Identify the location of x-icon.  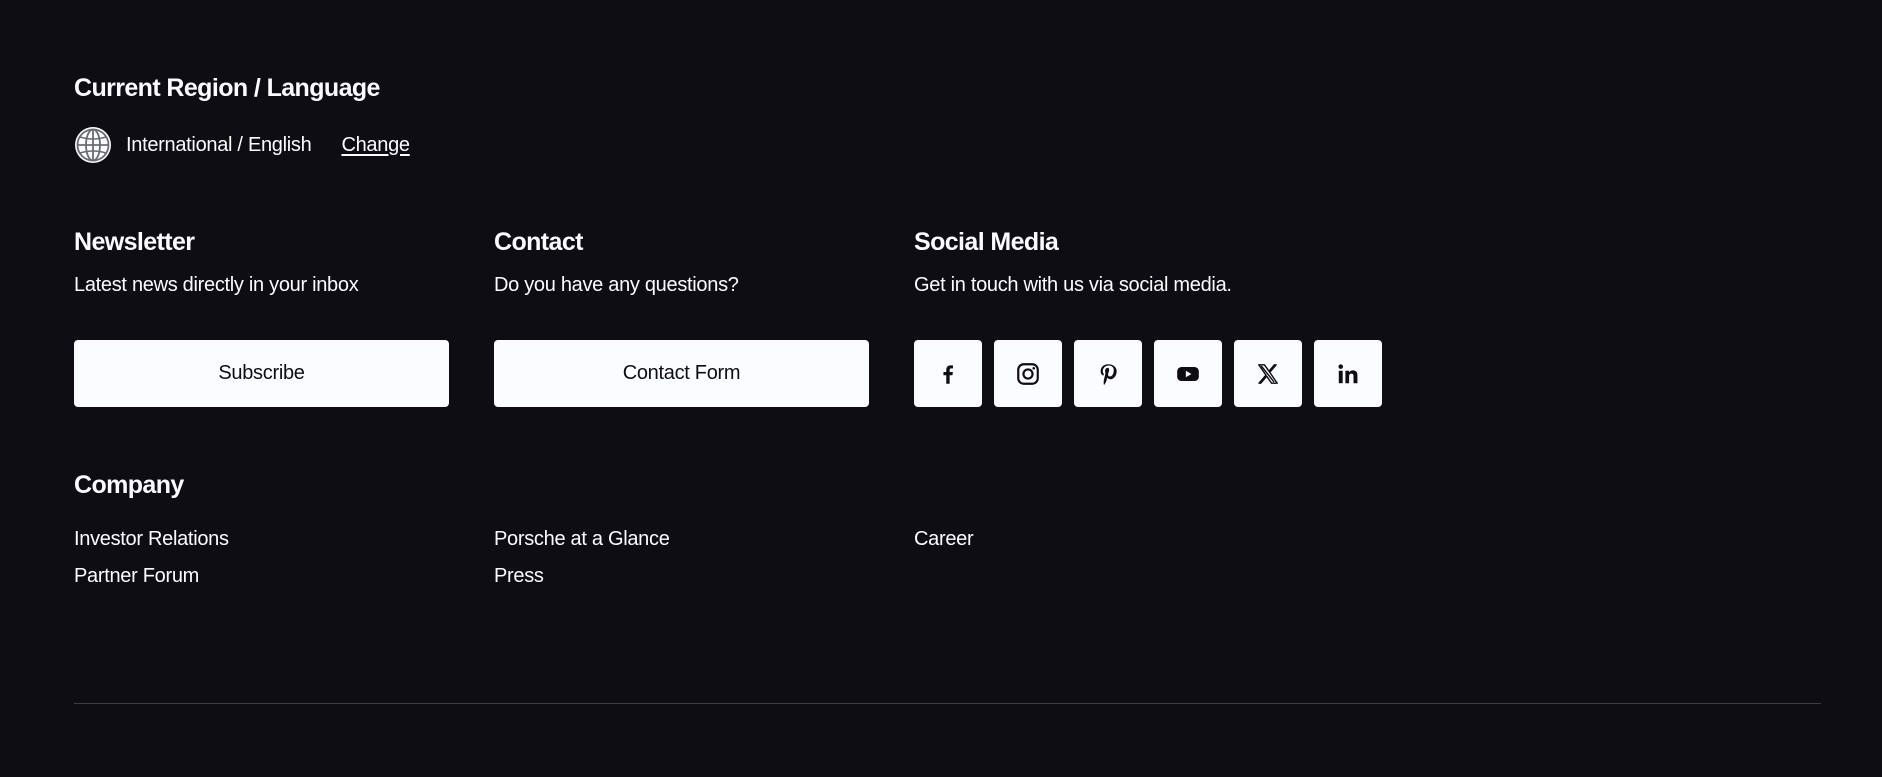
(1268, 373).